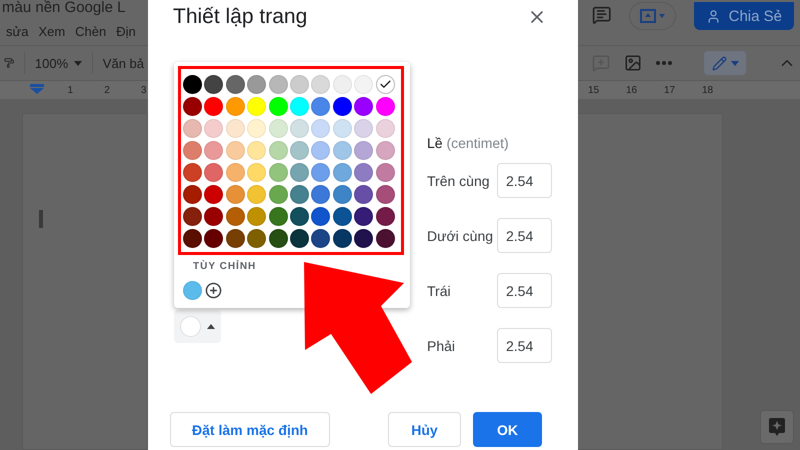 The image size is (800, 450). I want to click on ruler-number: 16, so click(631, 90).